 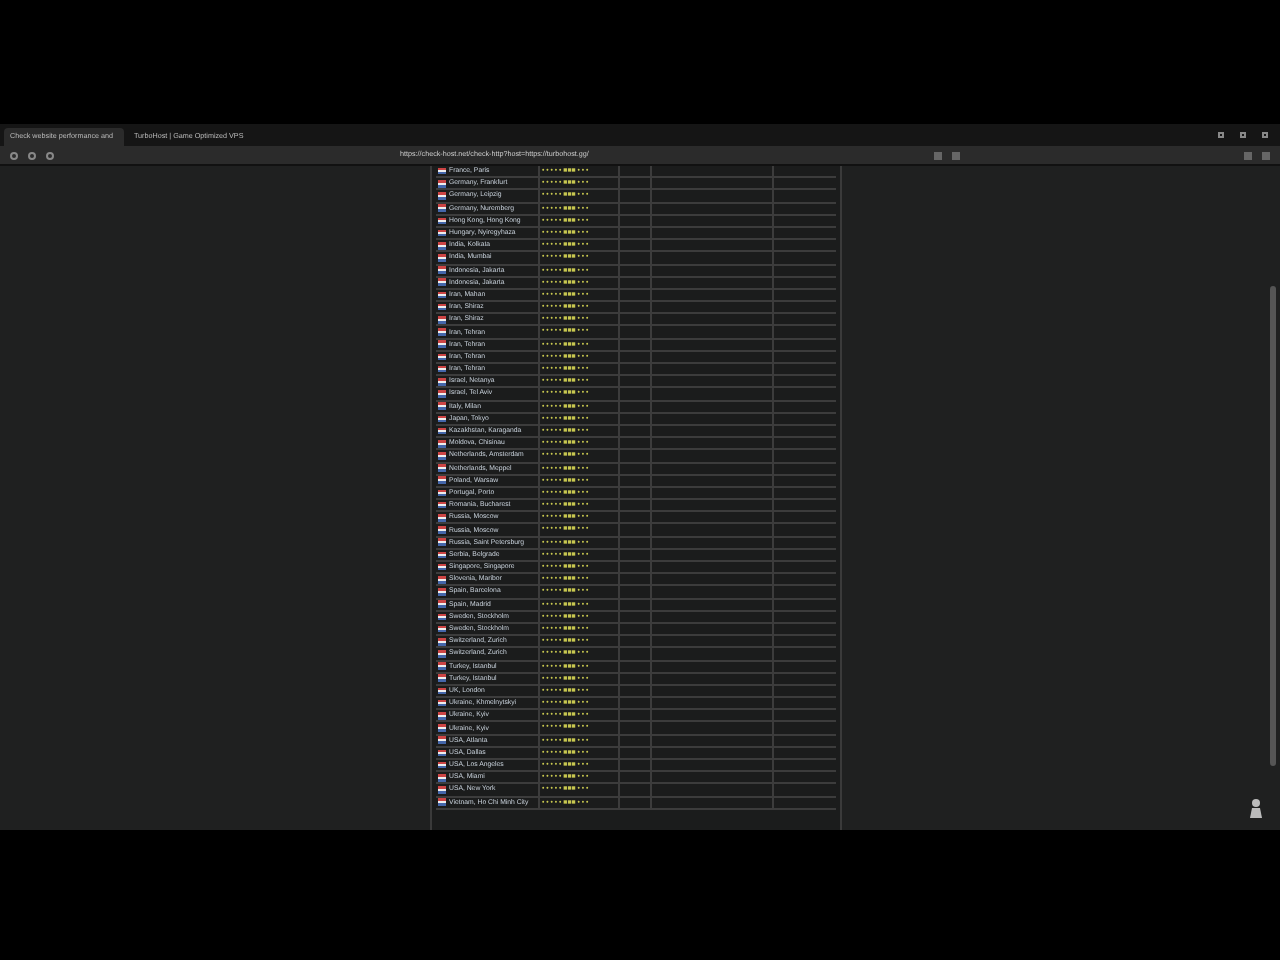 I want to click on person-icon, so click(x=1256, y=808).